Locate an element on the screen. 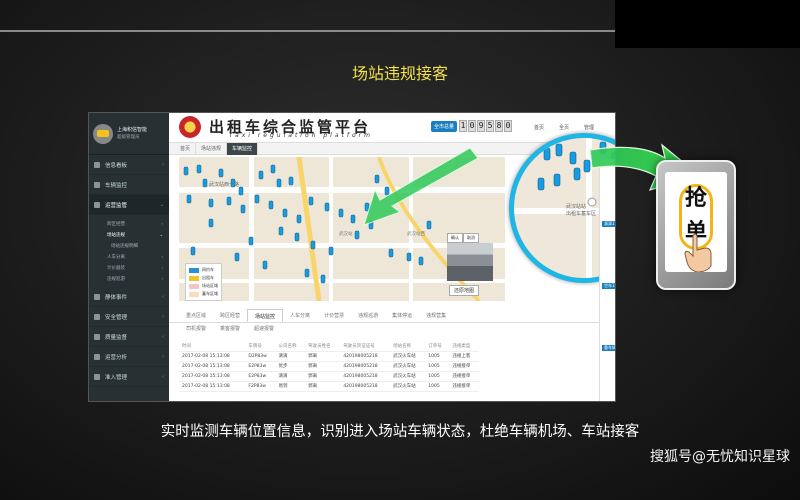 The image size is (800, 500). phone-graphic: 抢 单 is located at coordinates (696, 225).